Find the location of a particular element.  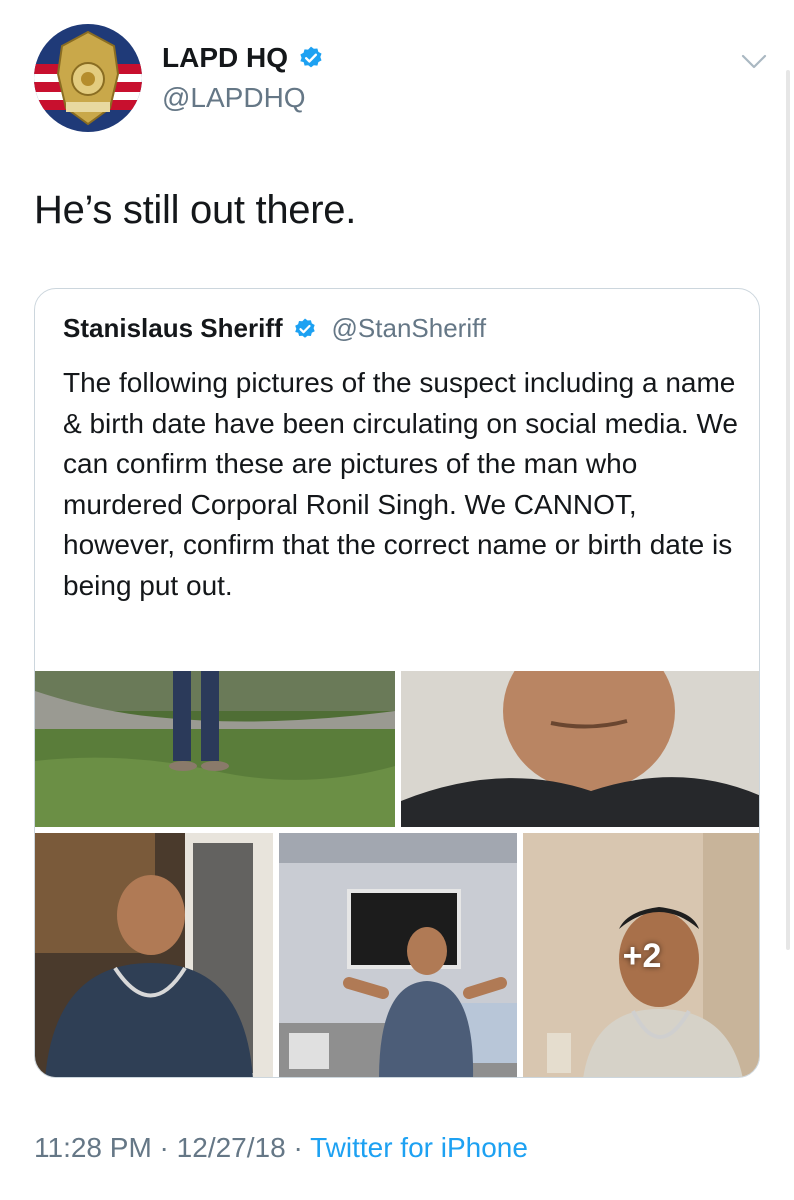

photo-closeup is located at coordinates (580, 749).